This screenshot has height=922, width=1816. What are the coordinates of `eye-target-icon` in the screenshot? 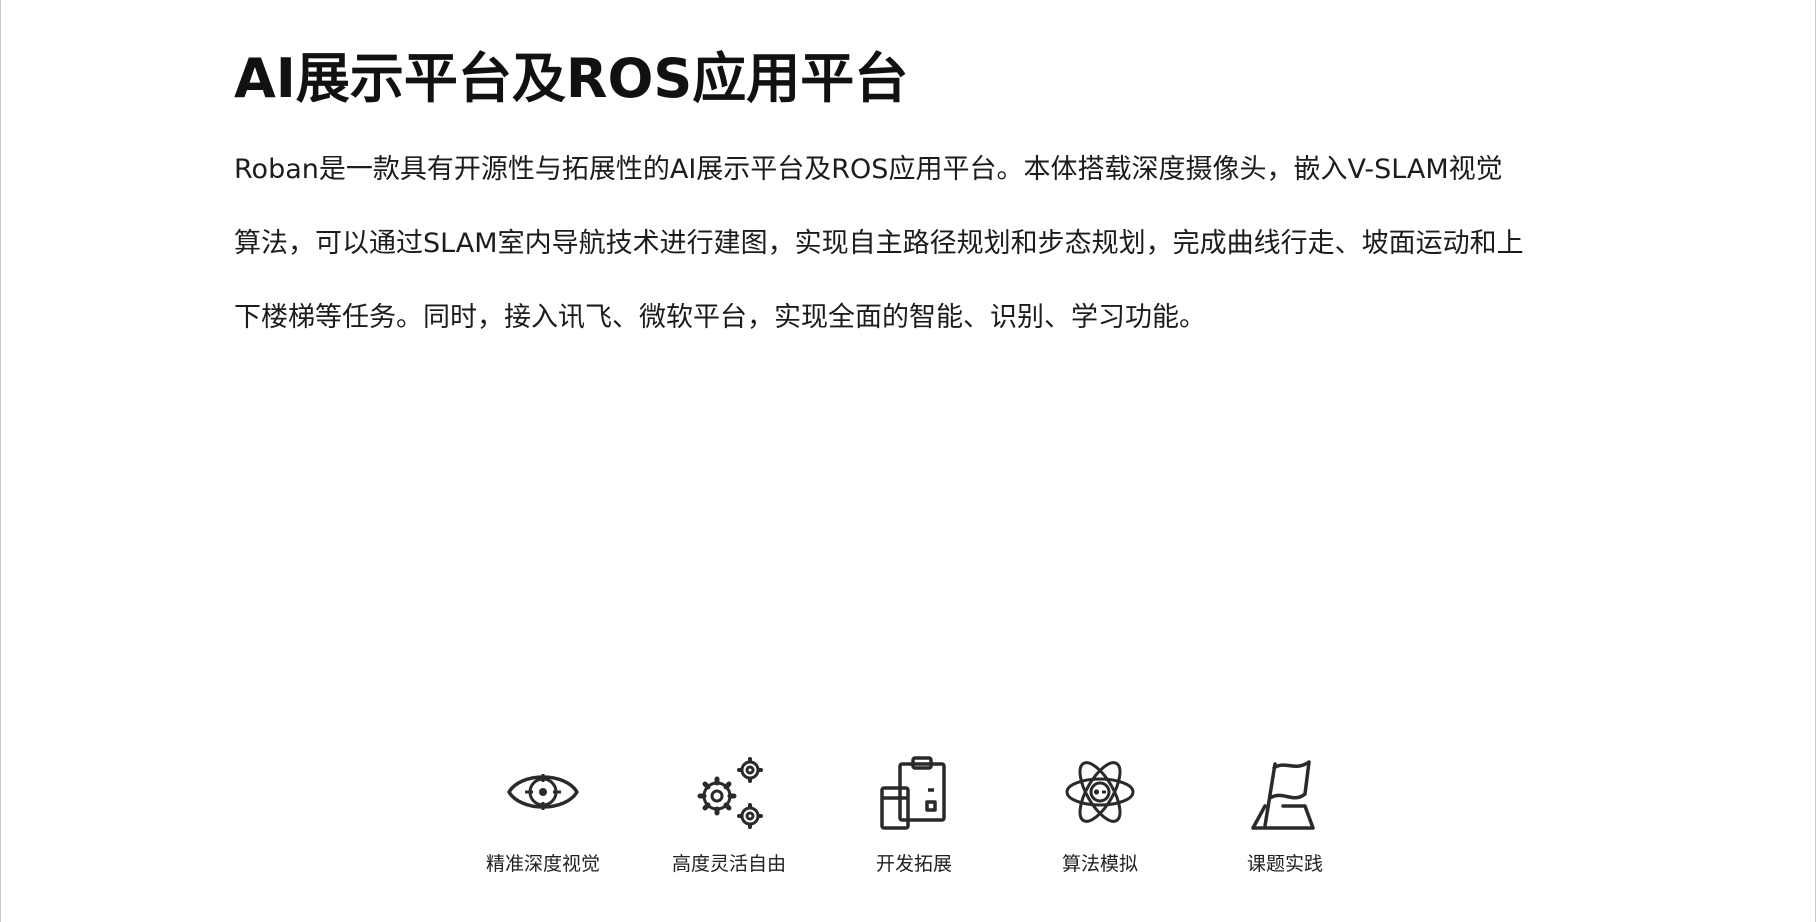 It's located at (543, 792).